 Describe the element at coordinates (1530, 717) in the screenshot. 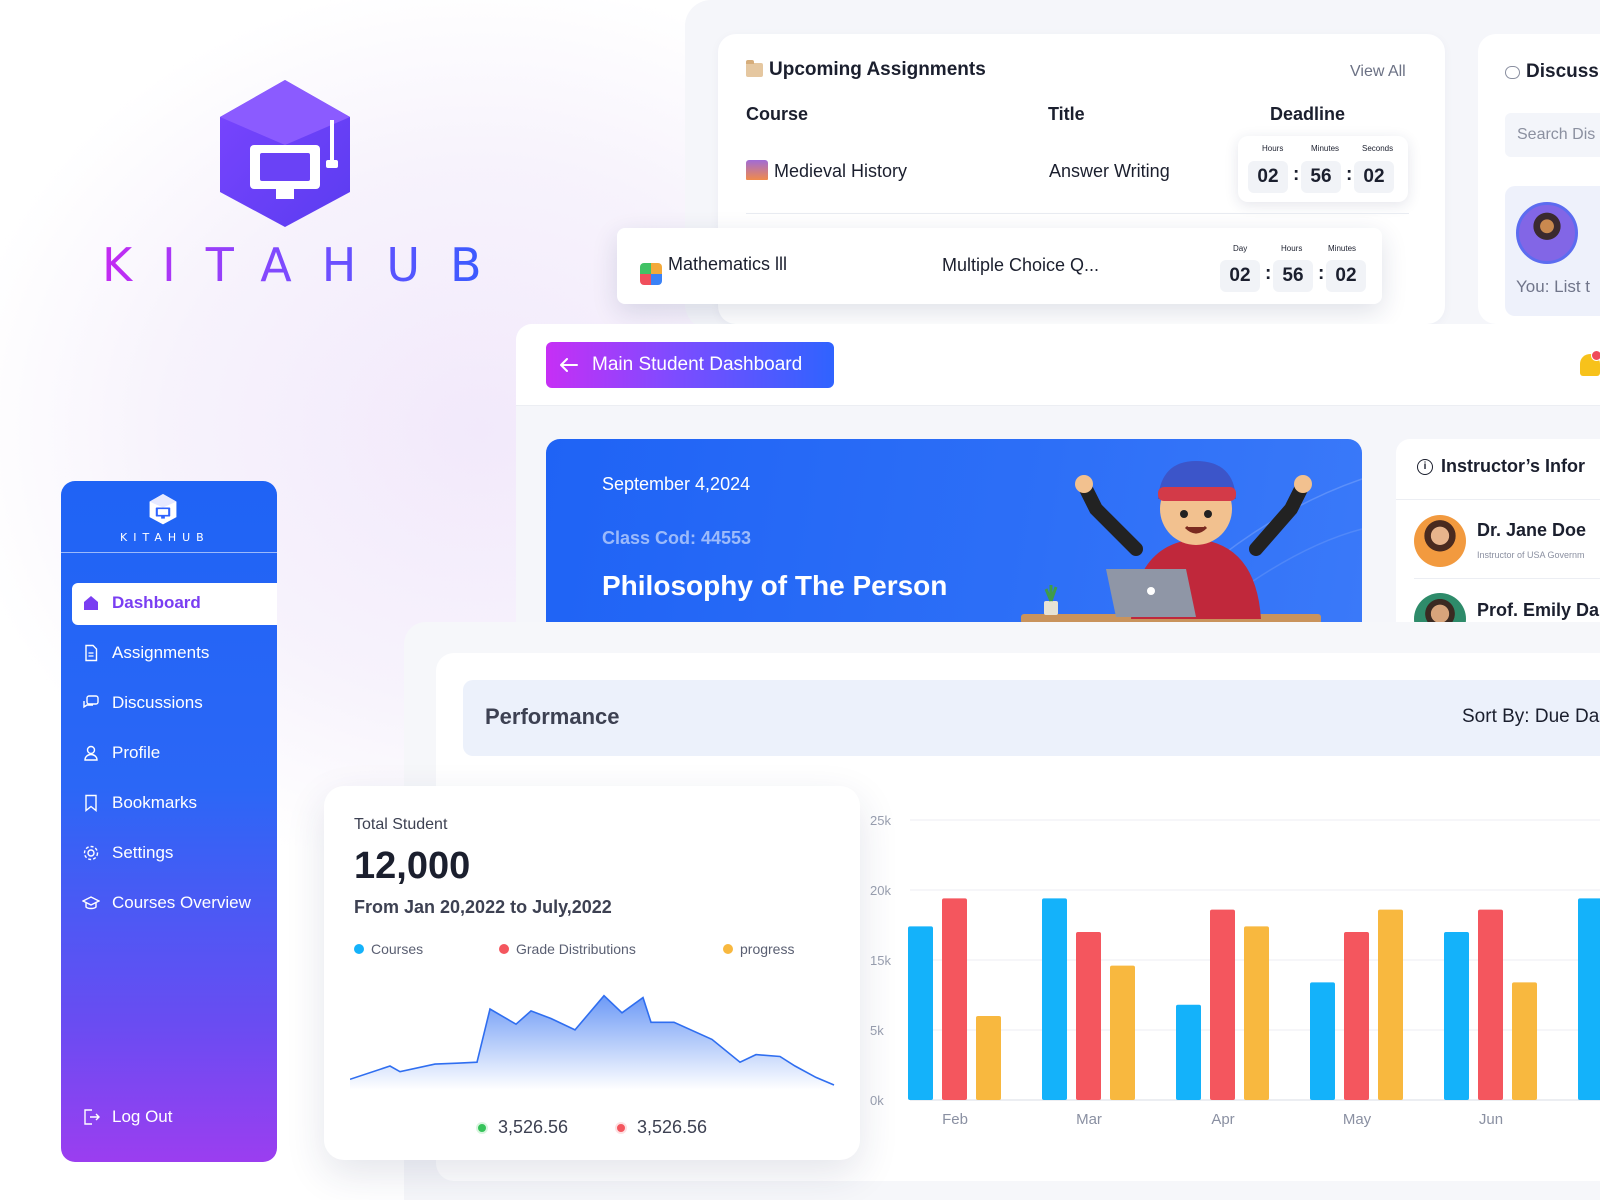

I see `sort-by-dropdown: Sort By: Due Da` at that location.